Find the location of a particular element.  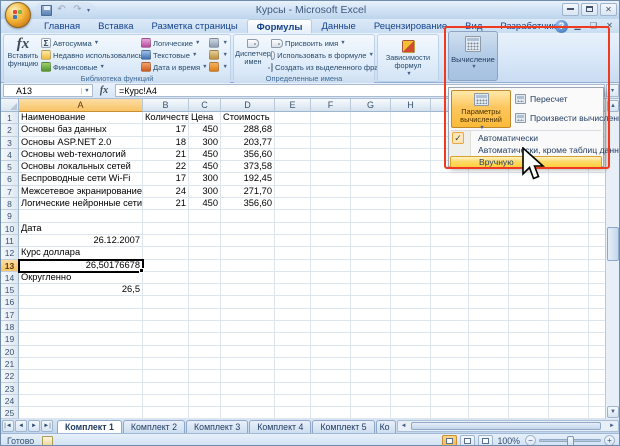

cell-G25 is located at coordinates (371, 413).